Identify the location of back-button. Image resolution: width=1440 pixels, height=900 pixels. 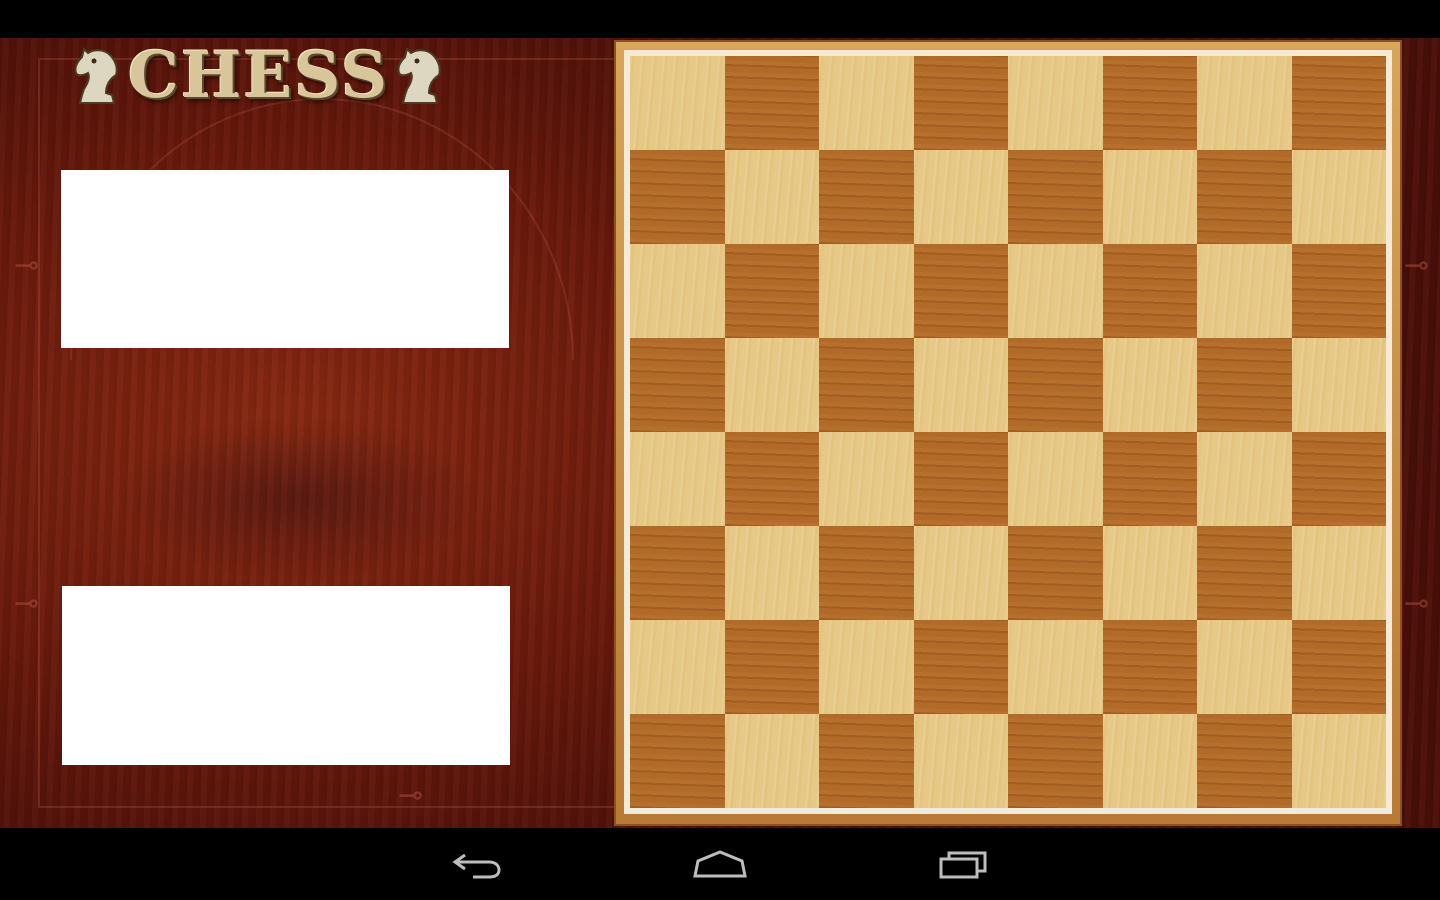
(477, 864).